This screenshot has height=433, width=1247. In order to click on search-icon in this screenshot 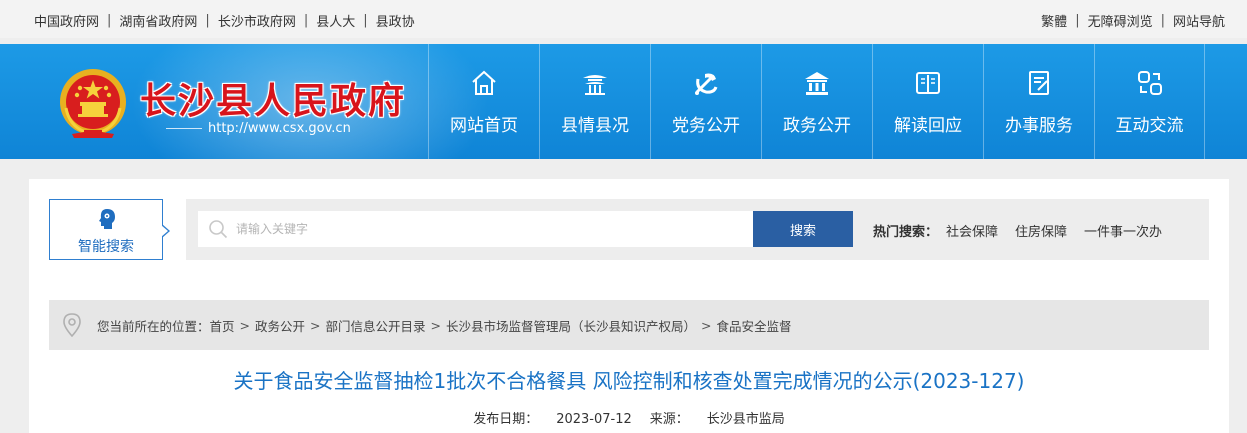, I will do `click(218, 229)`.